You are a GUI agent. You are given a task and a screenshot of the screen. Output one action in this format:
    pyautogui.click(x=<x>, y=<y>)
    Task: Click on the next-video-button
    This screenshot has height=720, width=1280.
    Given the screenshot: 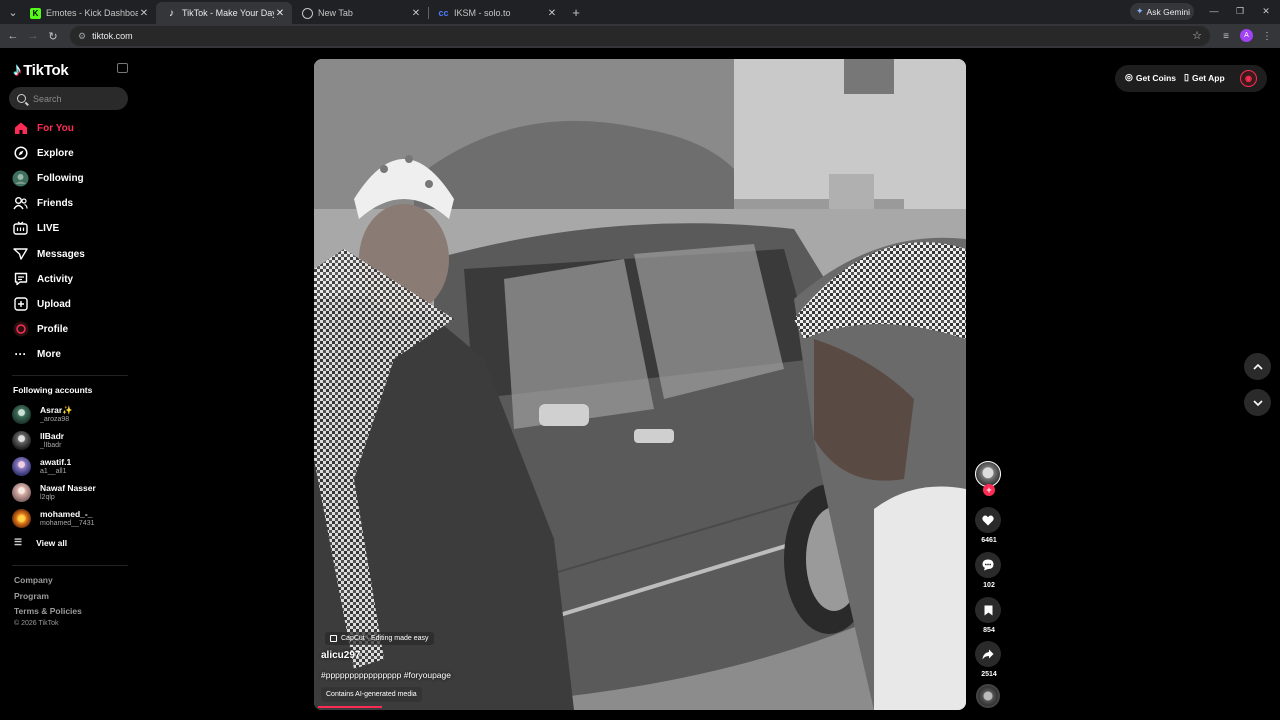 What is the action you would take?
    pyautogui.click(x=1257, y=402)
    